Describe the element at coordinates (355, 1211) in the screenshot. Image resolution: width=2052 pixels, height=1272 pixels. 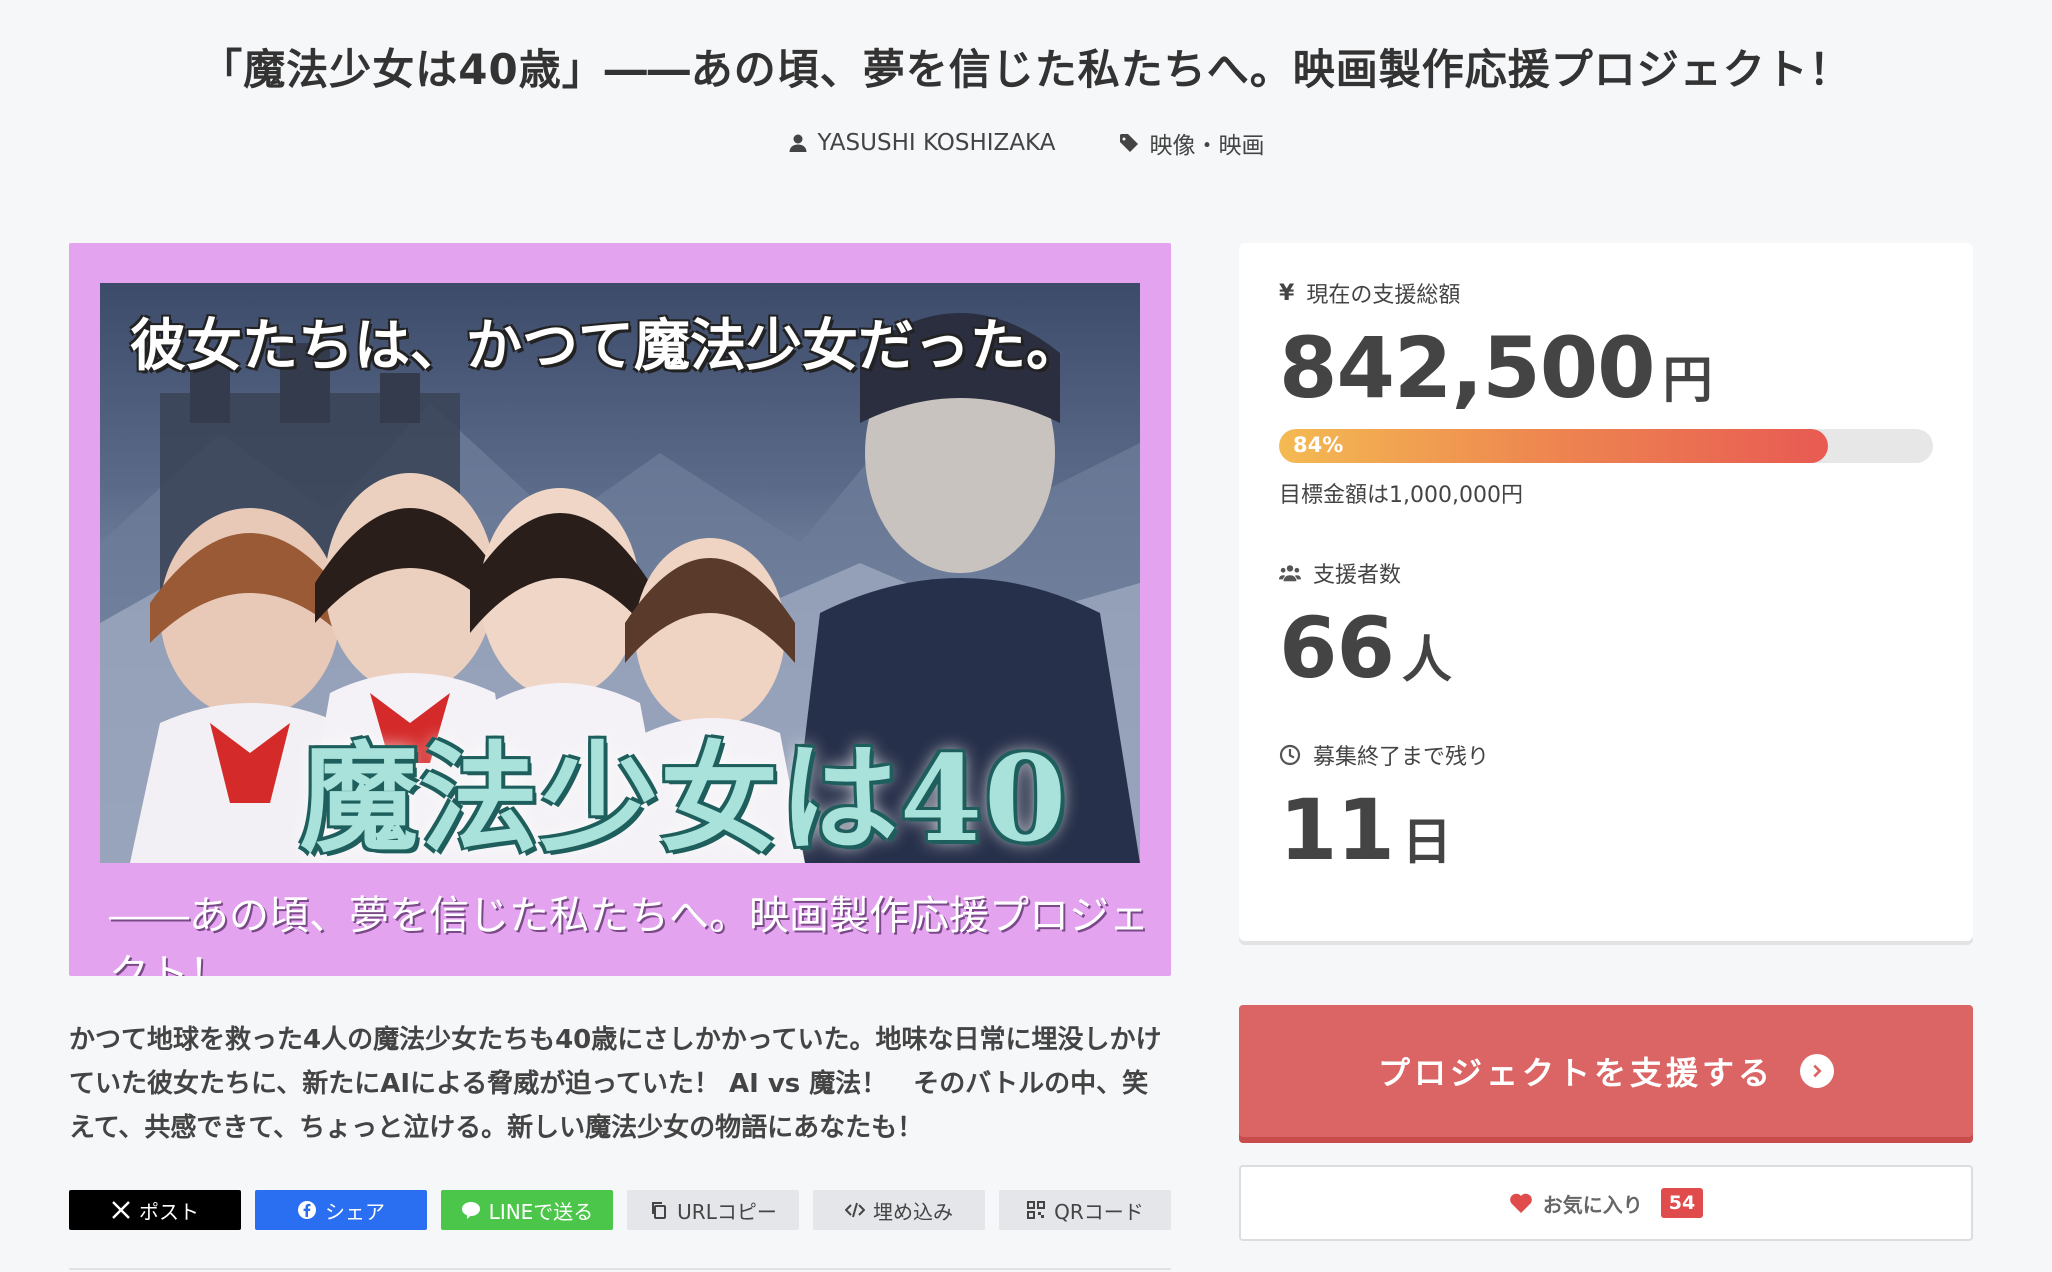
I see `share-facebook-label: シェア` at that location.